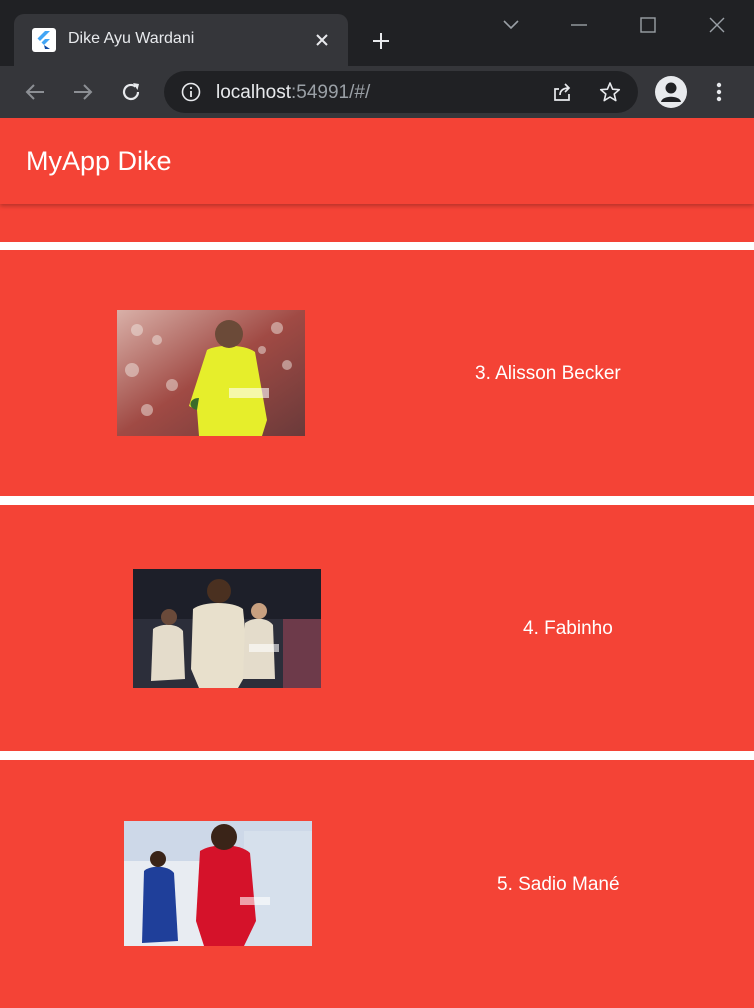  What do you see at coordinates (44, 40) in the screenshot?
I see `flutter-favicon-icon` at bounding box center [44, 40].